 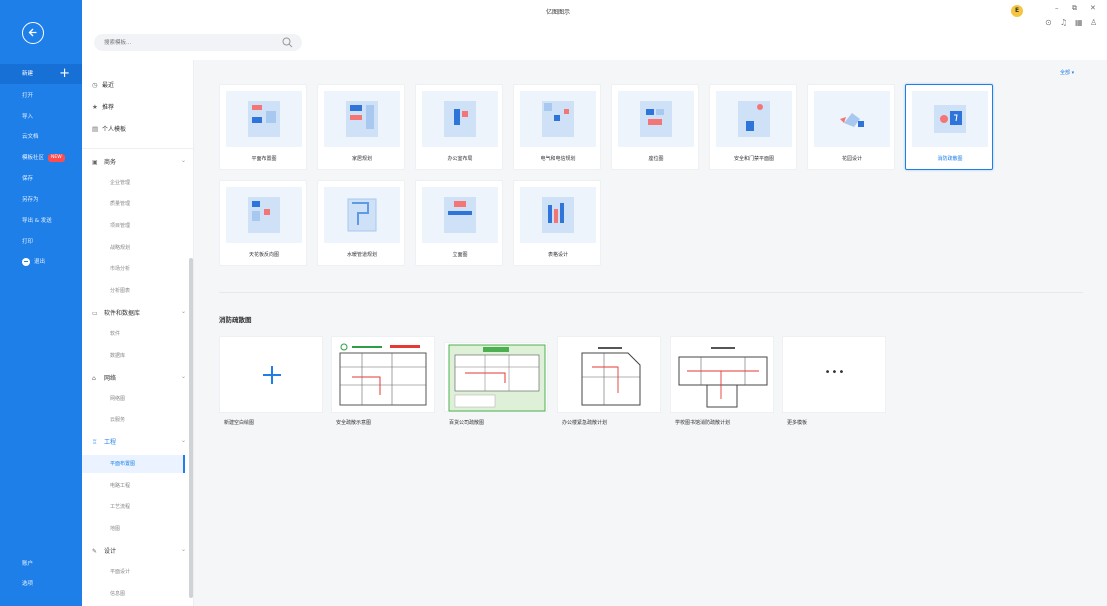 What do you see at coordinates (189, 42) in the screenshot?
I see `search-input` at bounding box center [189, 42].